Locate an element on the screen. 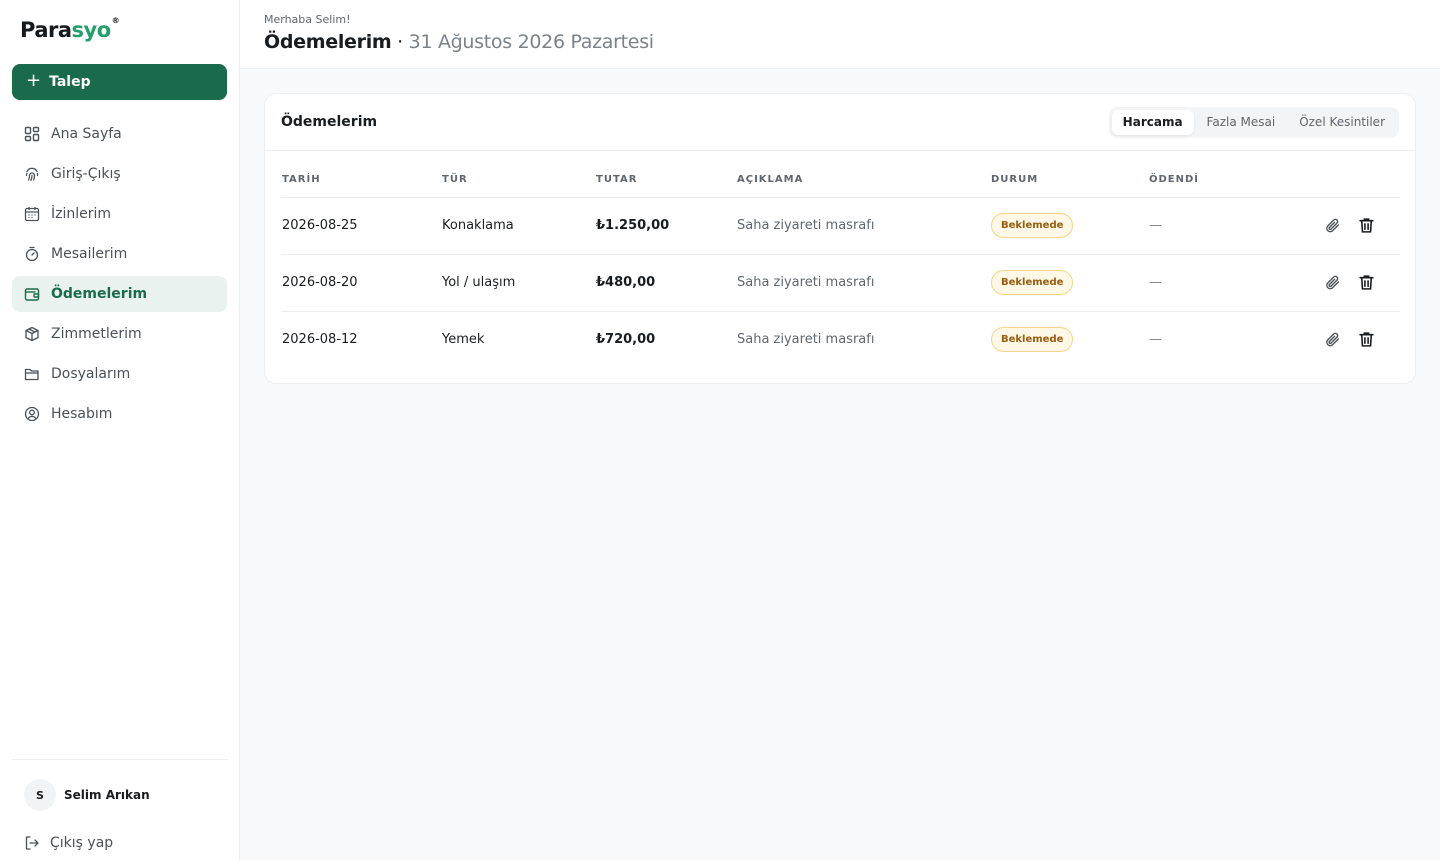 This screenshot has height=860, width=1440. sidebar-item-label: Giriş-Çıkış is located at coordinates (86, 174).